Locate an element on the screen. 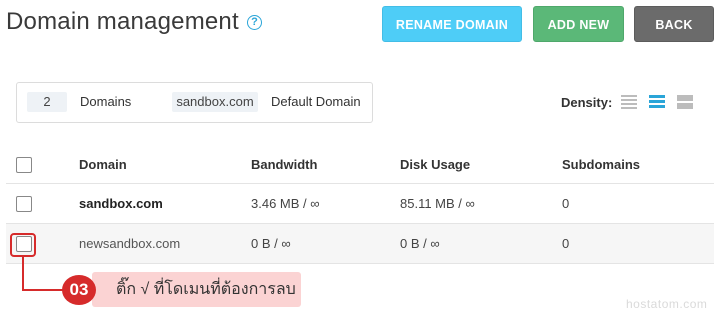 The image size is (720, 315). domain-summary-panel: 2 Domains sandbox.com Default Domain is located at coordinates (194, 102).